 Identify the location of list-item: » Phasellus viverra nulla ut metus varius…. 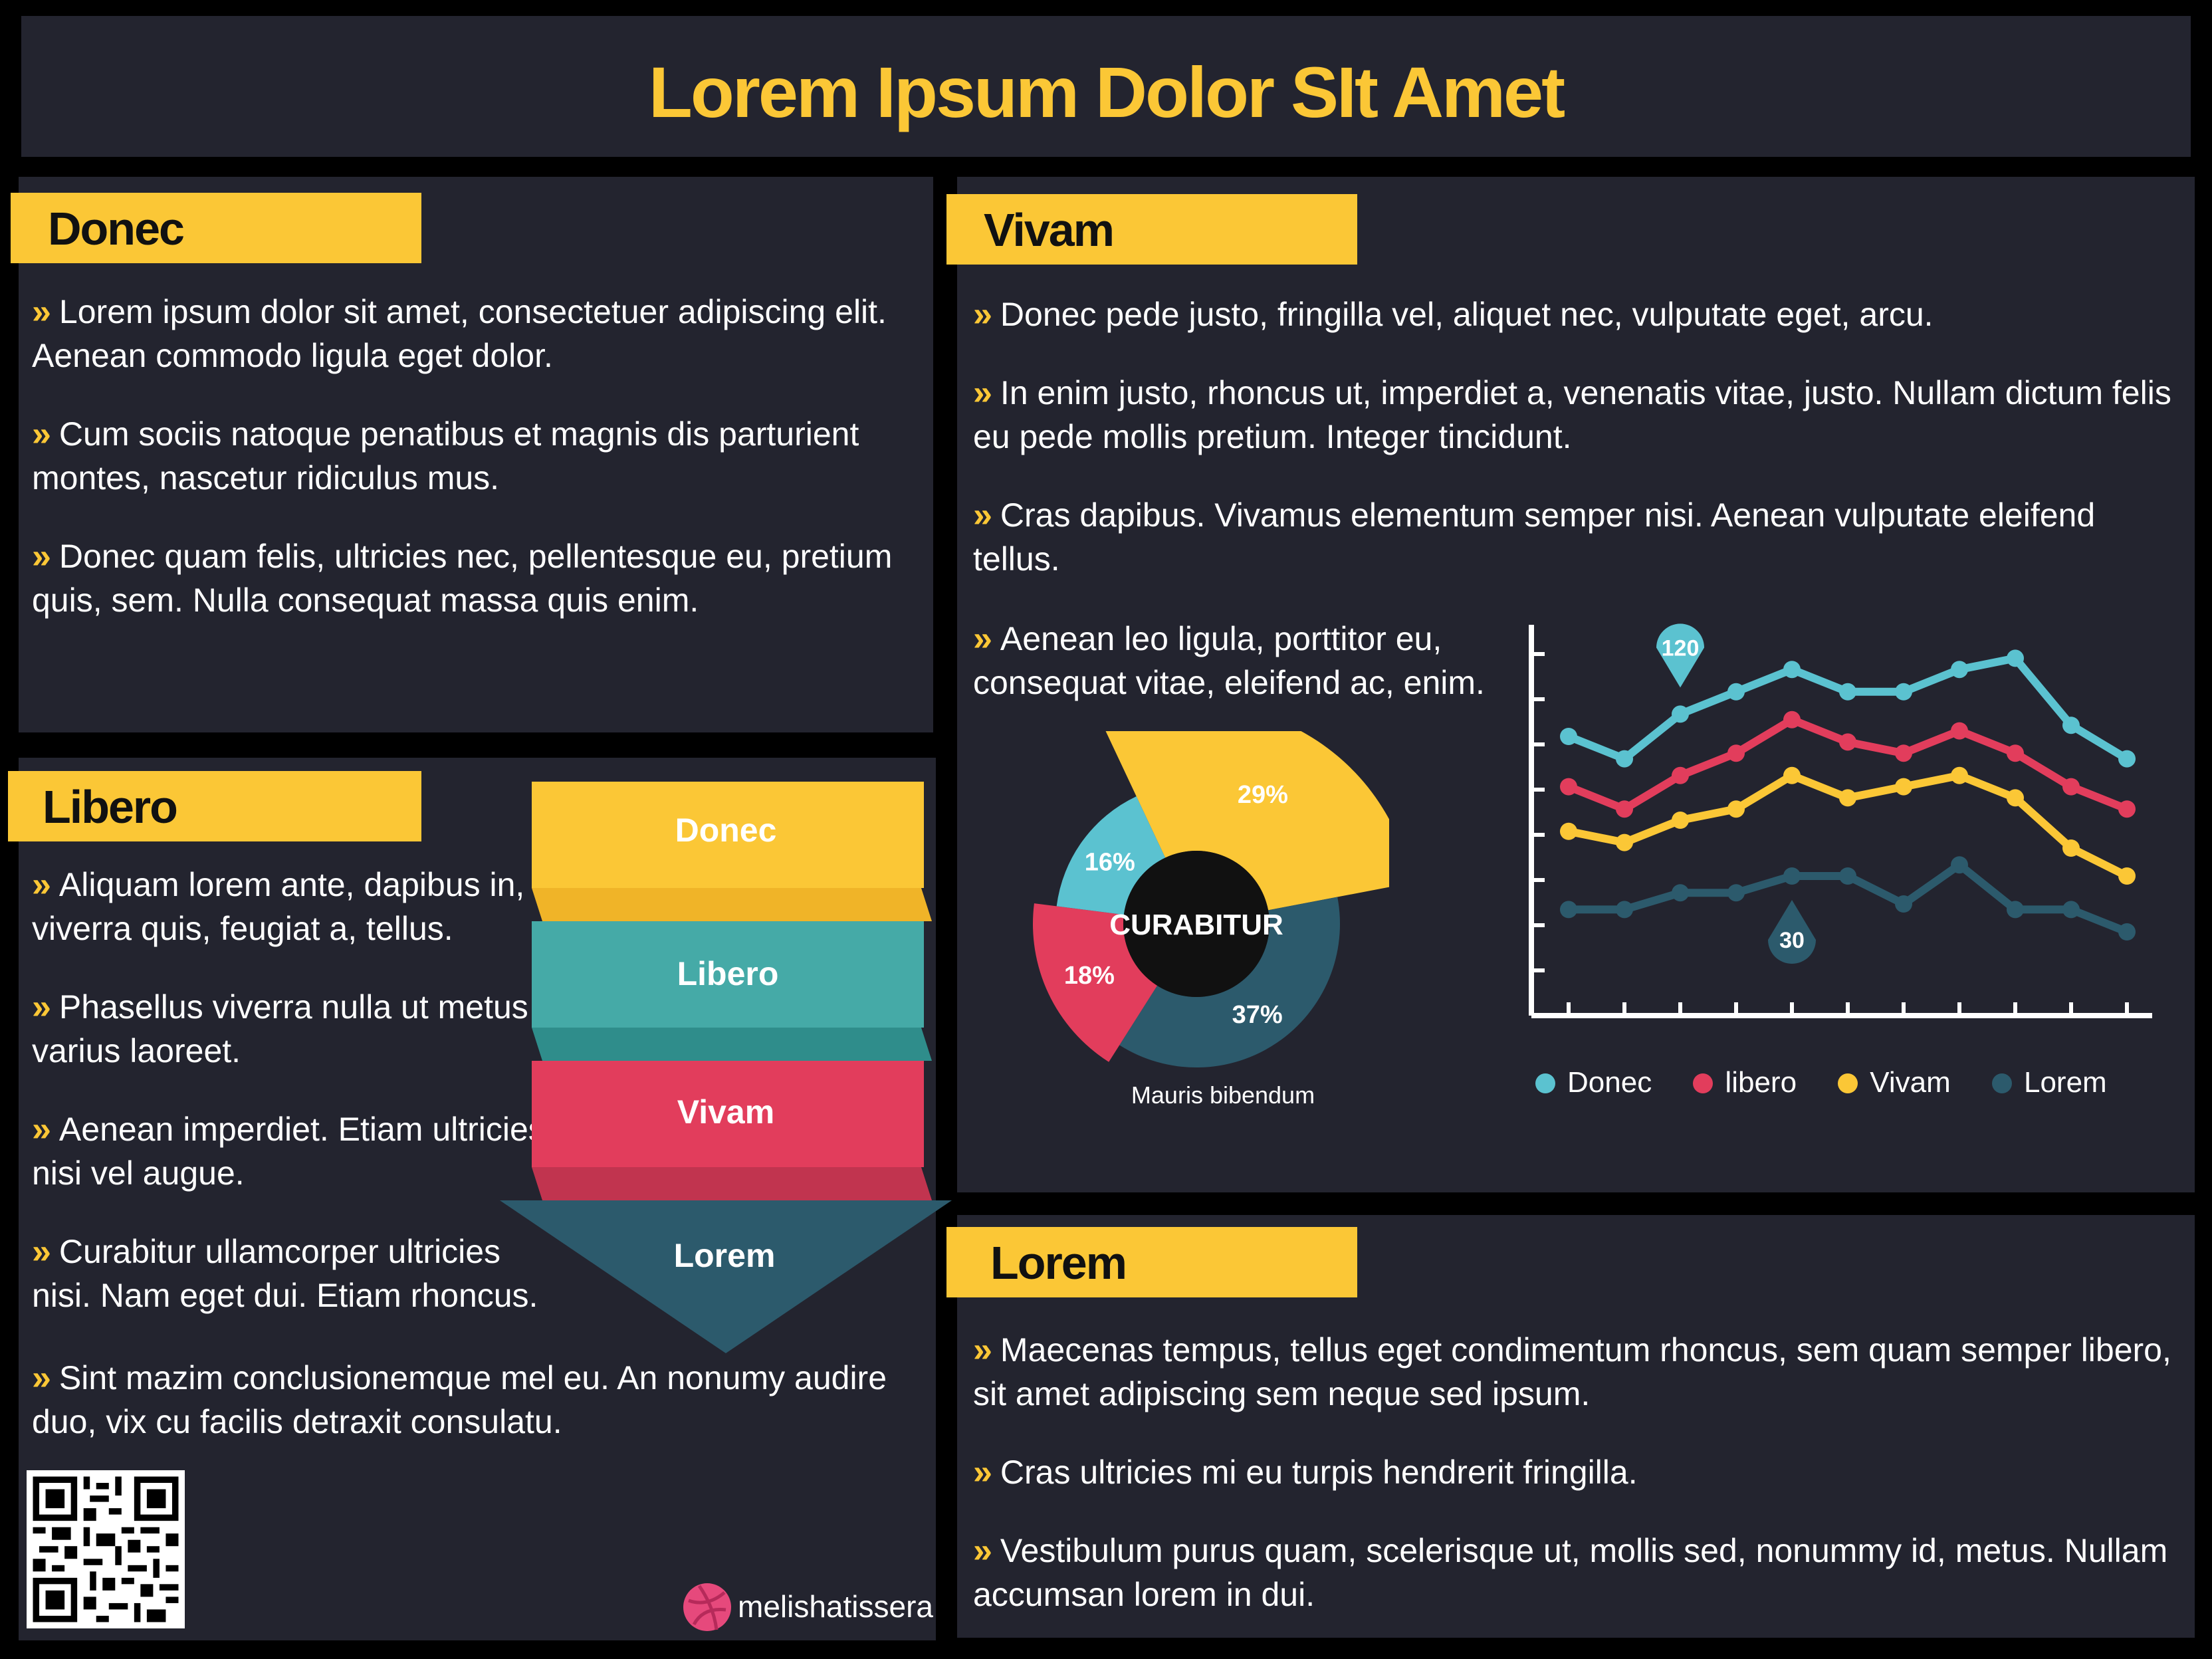
(280, 1028).